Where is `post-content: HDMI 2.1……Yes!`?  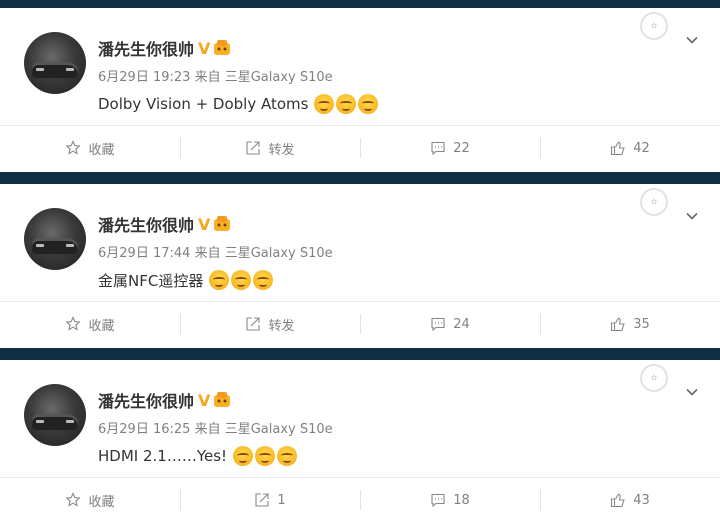 post-content: HDMI 2.1……Yes! is located at coordinates (163, 456).